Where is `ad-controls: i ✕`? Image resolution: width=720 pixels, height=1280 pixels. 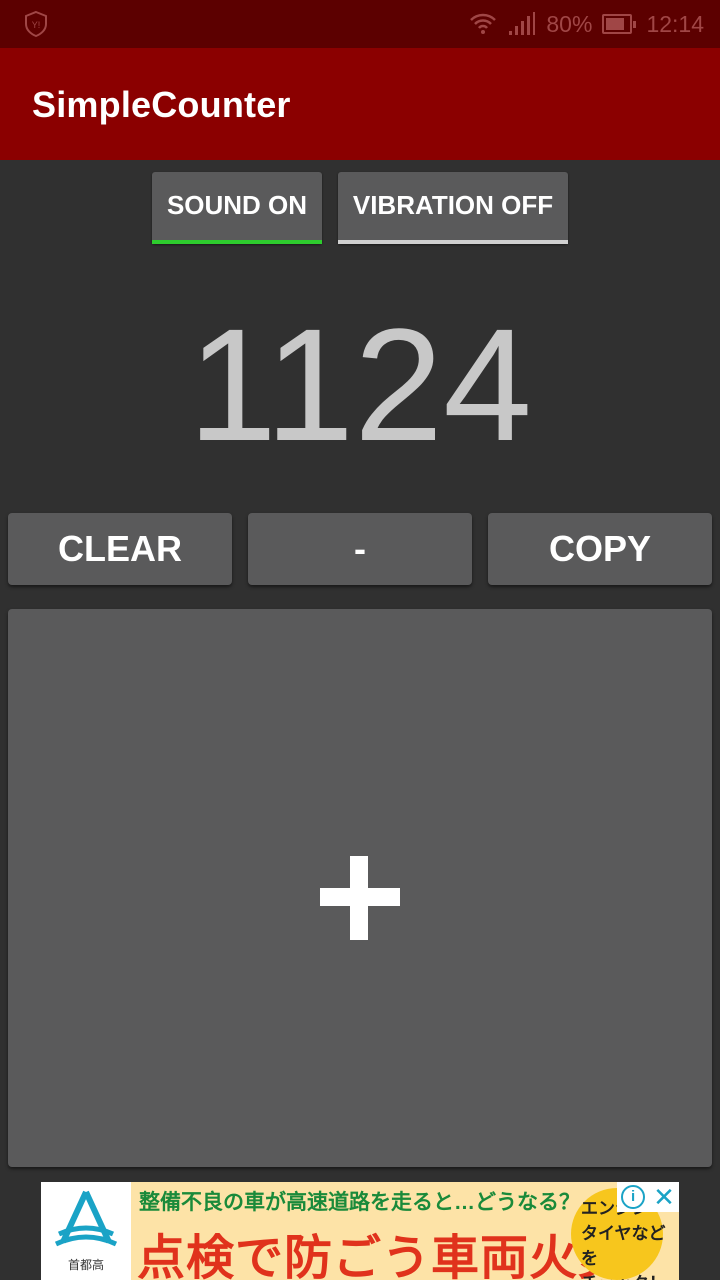 ad-controls: i ✕ is located at coordinates (648, 1197).